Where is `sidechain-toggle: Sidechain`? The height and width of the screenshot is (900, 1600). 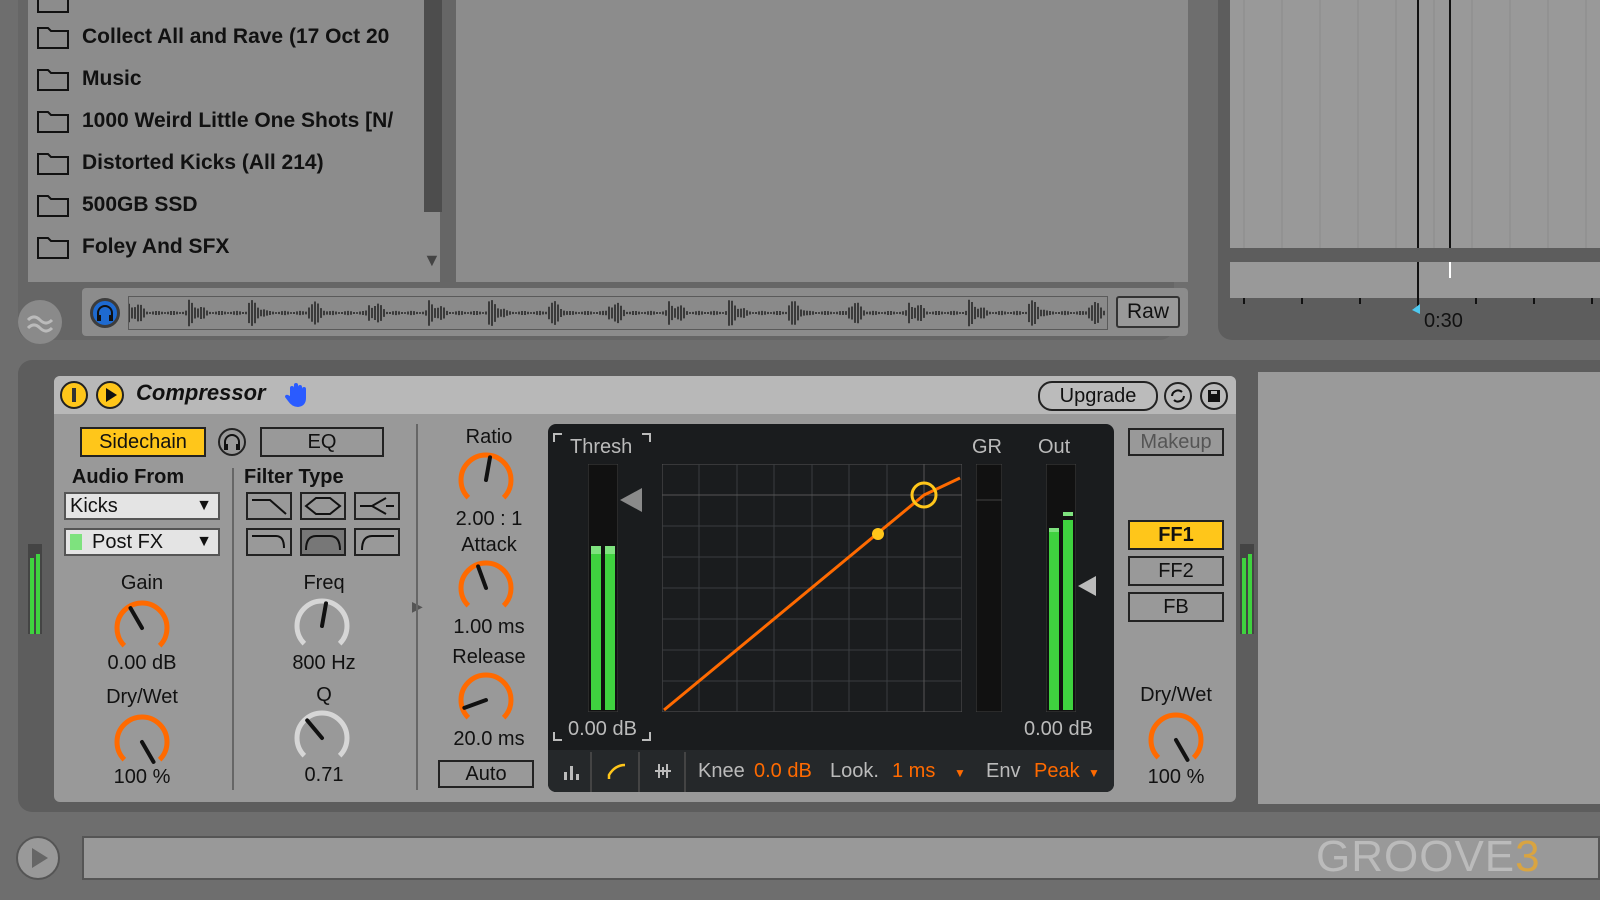 sidechain-toggle: Sidechain is located at coordinates (143, 442).